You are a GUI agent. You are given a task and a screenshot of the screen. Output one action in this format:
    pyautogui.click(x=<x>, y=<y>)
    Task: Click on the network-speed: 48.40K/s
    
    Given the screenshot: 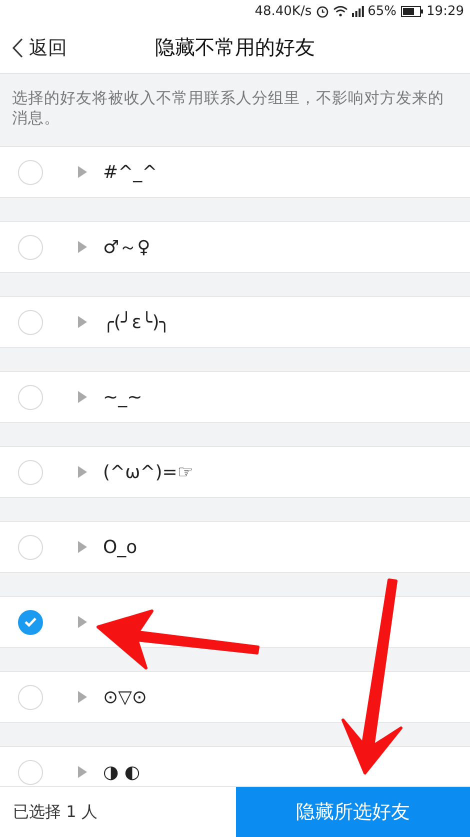 What is the action you would take?
    pyautogui.click(x=283, y=11)
    